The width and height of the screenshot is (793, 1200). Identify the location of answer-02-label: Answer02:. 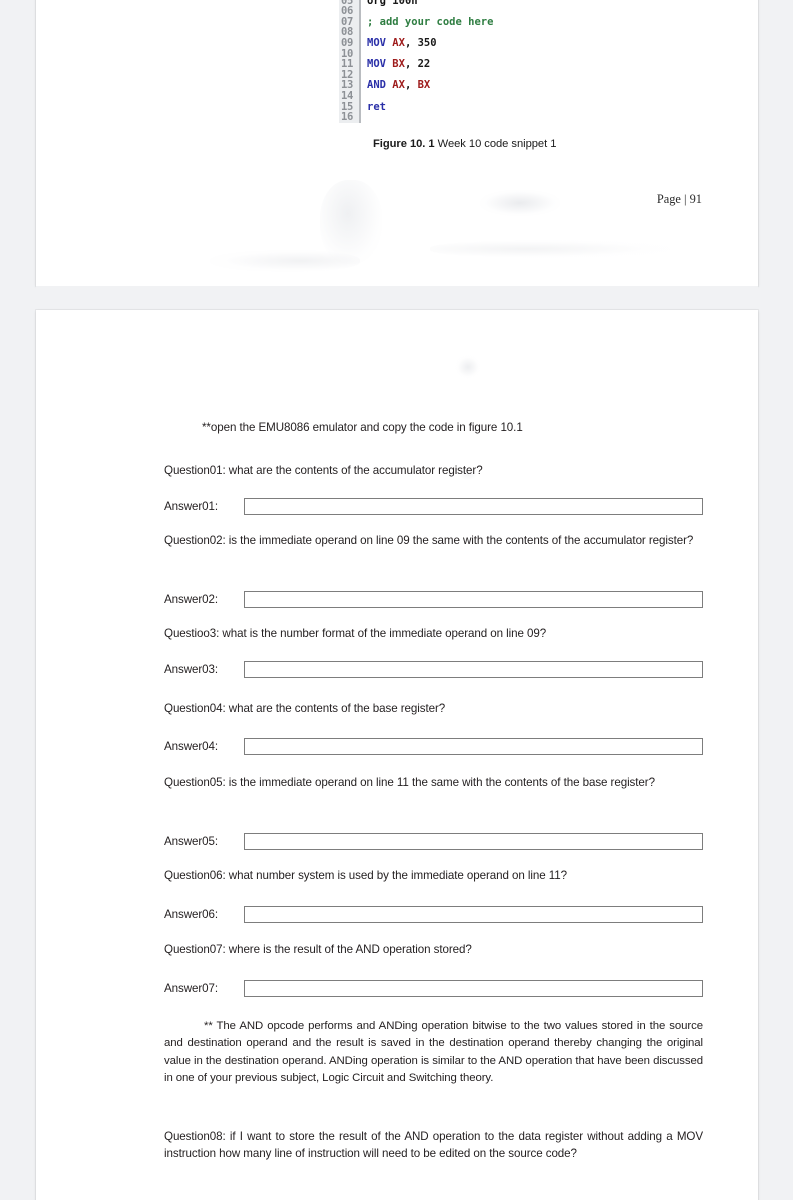
(191, 599).